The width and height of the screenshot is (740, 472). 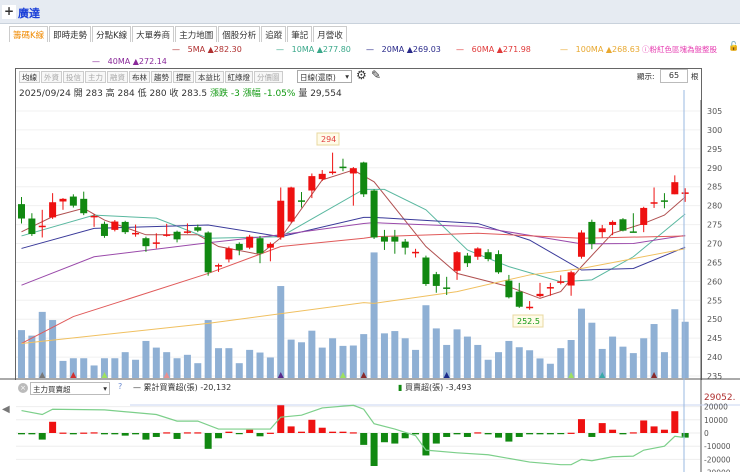 I want to click on y-tick-label: 275, so click(x=714, y=225).